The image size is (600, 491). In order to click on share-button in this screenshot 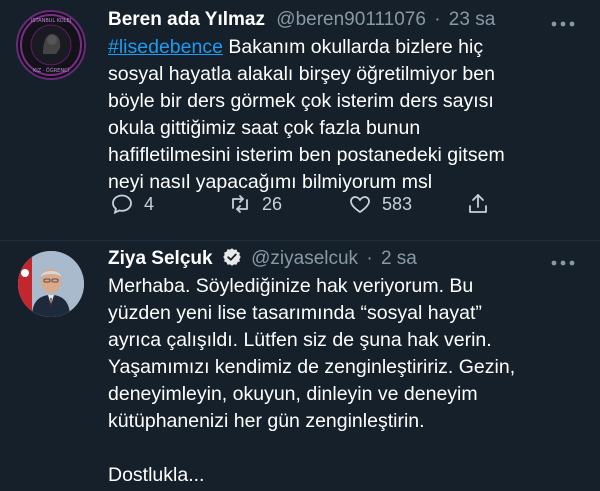, I will do `click(478, 204)`.